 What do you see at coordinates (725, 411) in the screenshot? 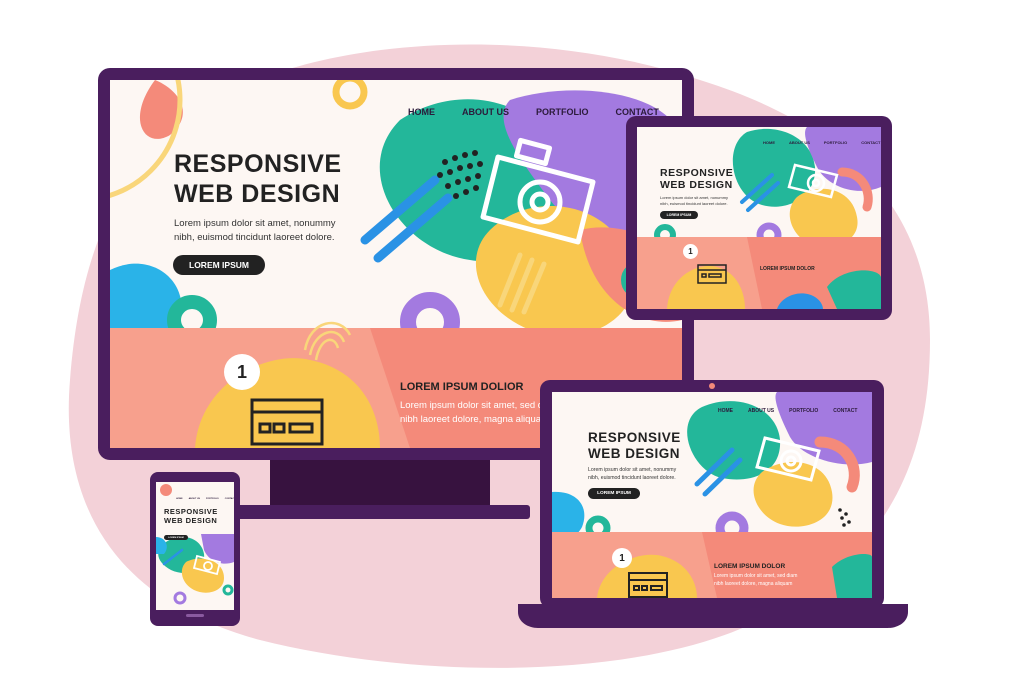
I see `laptop-nav-home: HOME` at bounding box center [725, 411].